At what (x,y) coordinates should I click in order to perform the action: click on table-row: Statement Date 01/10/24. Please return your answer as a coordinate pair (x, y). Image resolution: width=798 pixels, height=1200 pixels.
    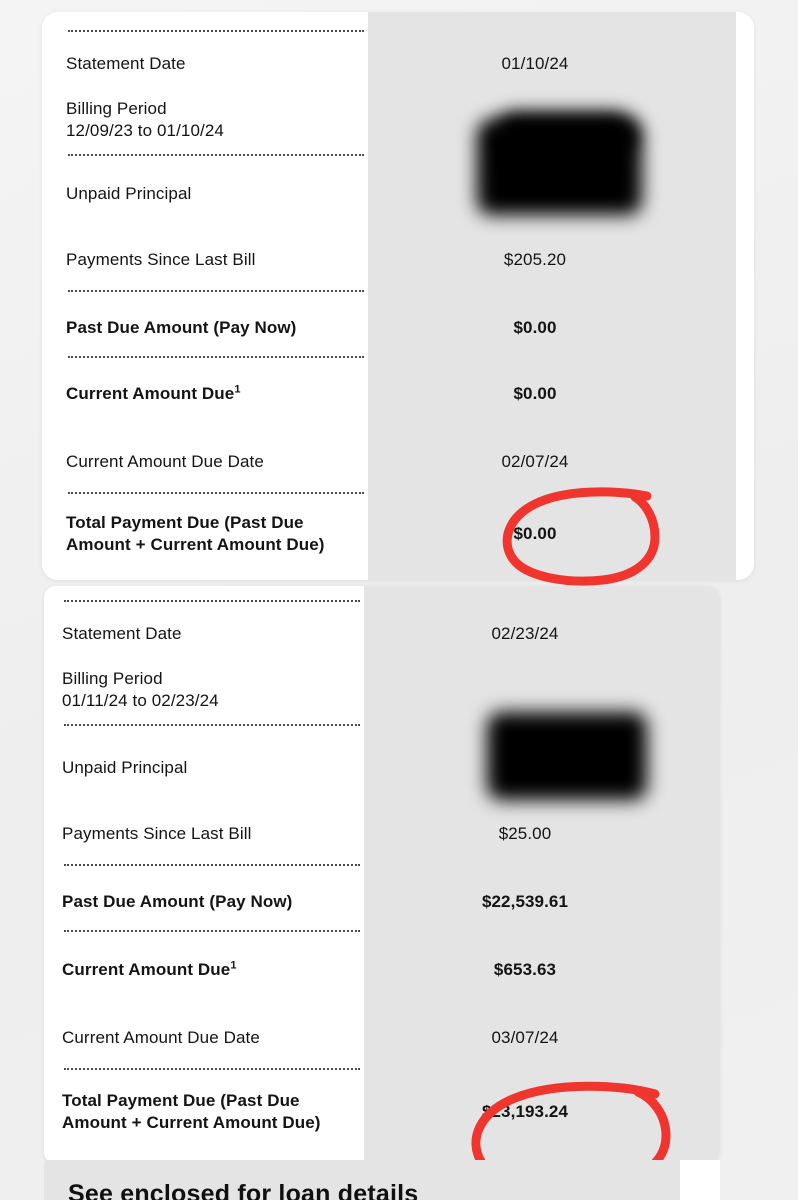
    Looking at the image, I should click on (398, 64).